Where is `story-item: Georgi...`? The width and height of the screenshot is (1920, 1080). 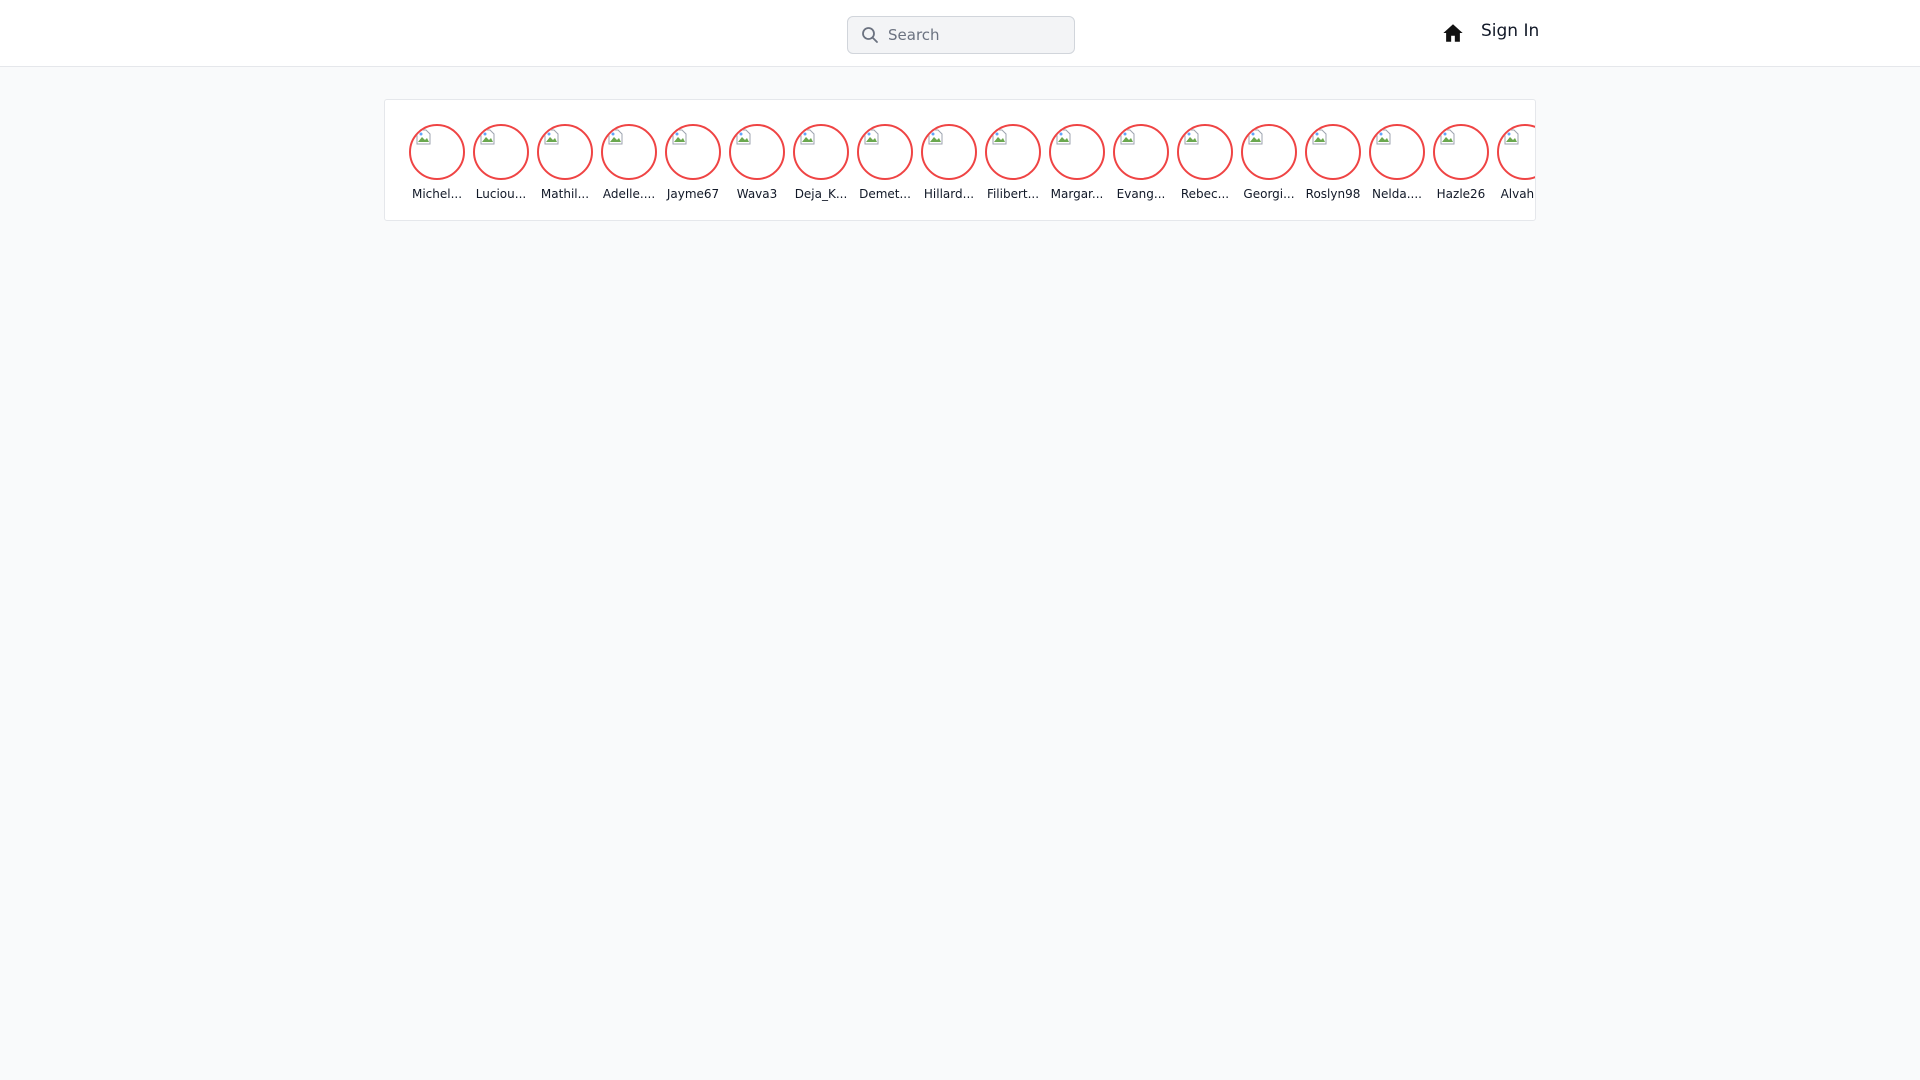
story-item: Georgi... is located at coordinates (1269, 162).